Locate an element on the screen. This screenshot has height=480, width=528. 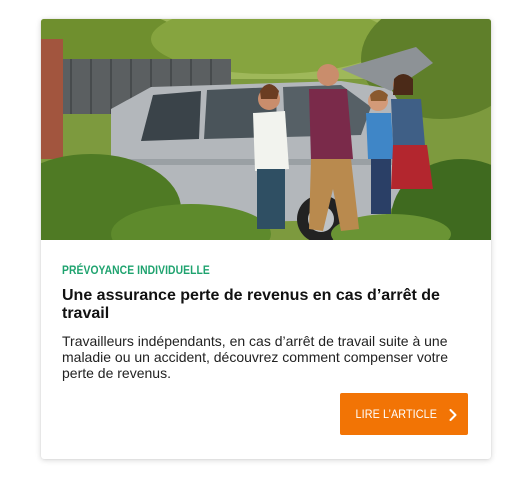
read-article-button: LIRE L’ARTICLE is located at coordinates (404, 414).